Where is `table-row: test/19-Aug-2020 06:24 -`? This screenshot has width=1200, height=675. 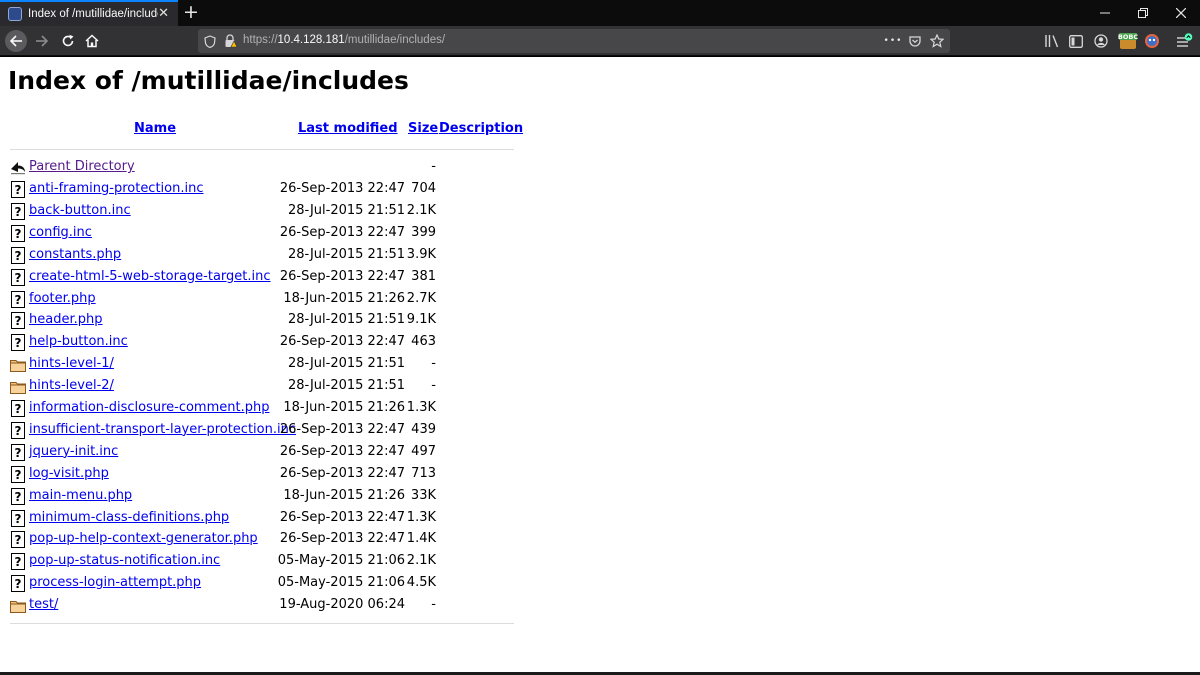 table-row: test/19-Aug-2020 06:24 - is located at coordinates (300, 606).